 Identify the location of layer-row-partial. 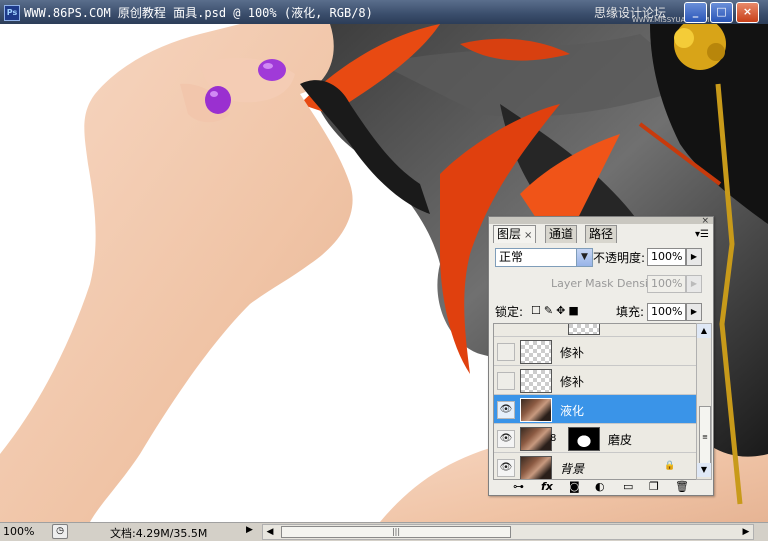
(595, 330).